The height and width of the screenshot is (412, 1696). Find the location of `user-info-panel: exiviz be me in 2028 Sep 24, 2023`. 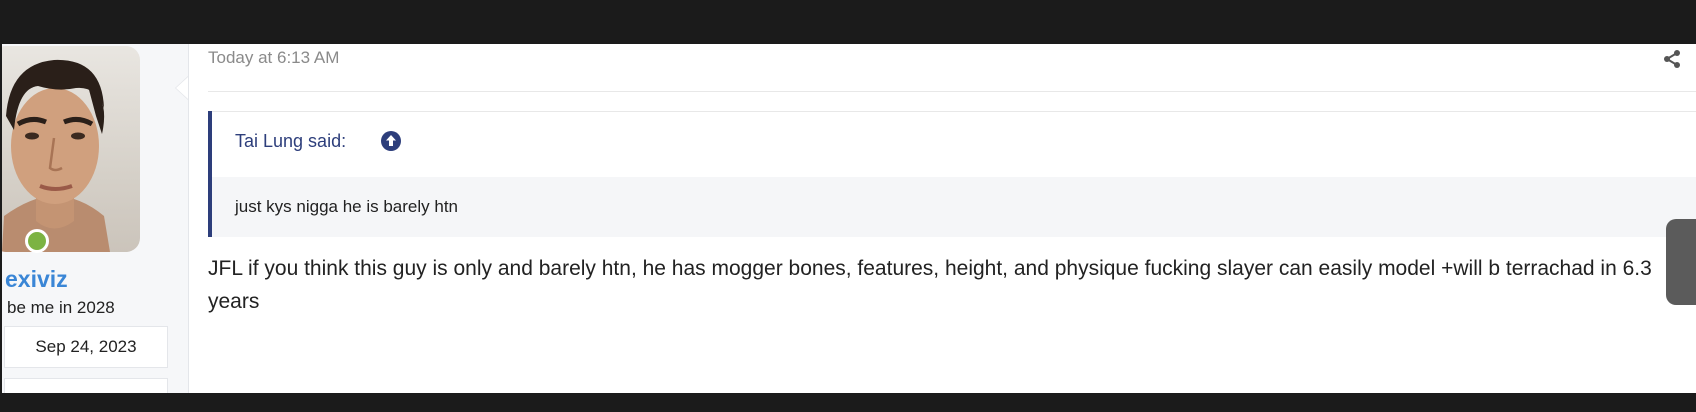

user-info-panel: exiviz be me in 2028 Sep 24, 2023 is located at coordinates (95, 218).